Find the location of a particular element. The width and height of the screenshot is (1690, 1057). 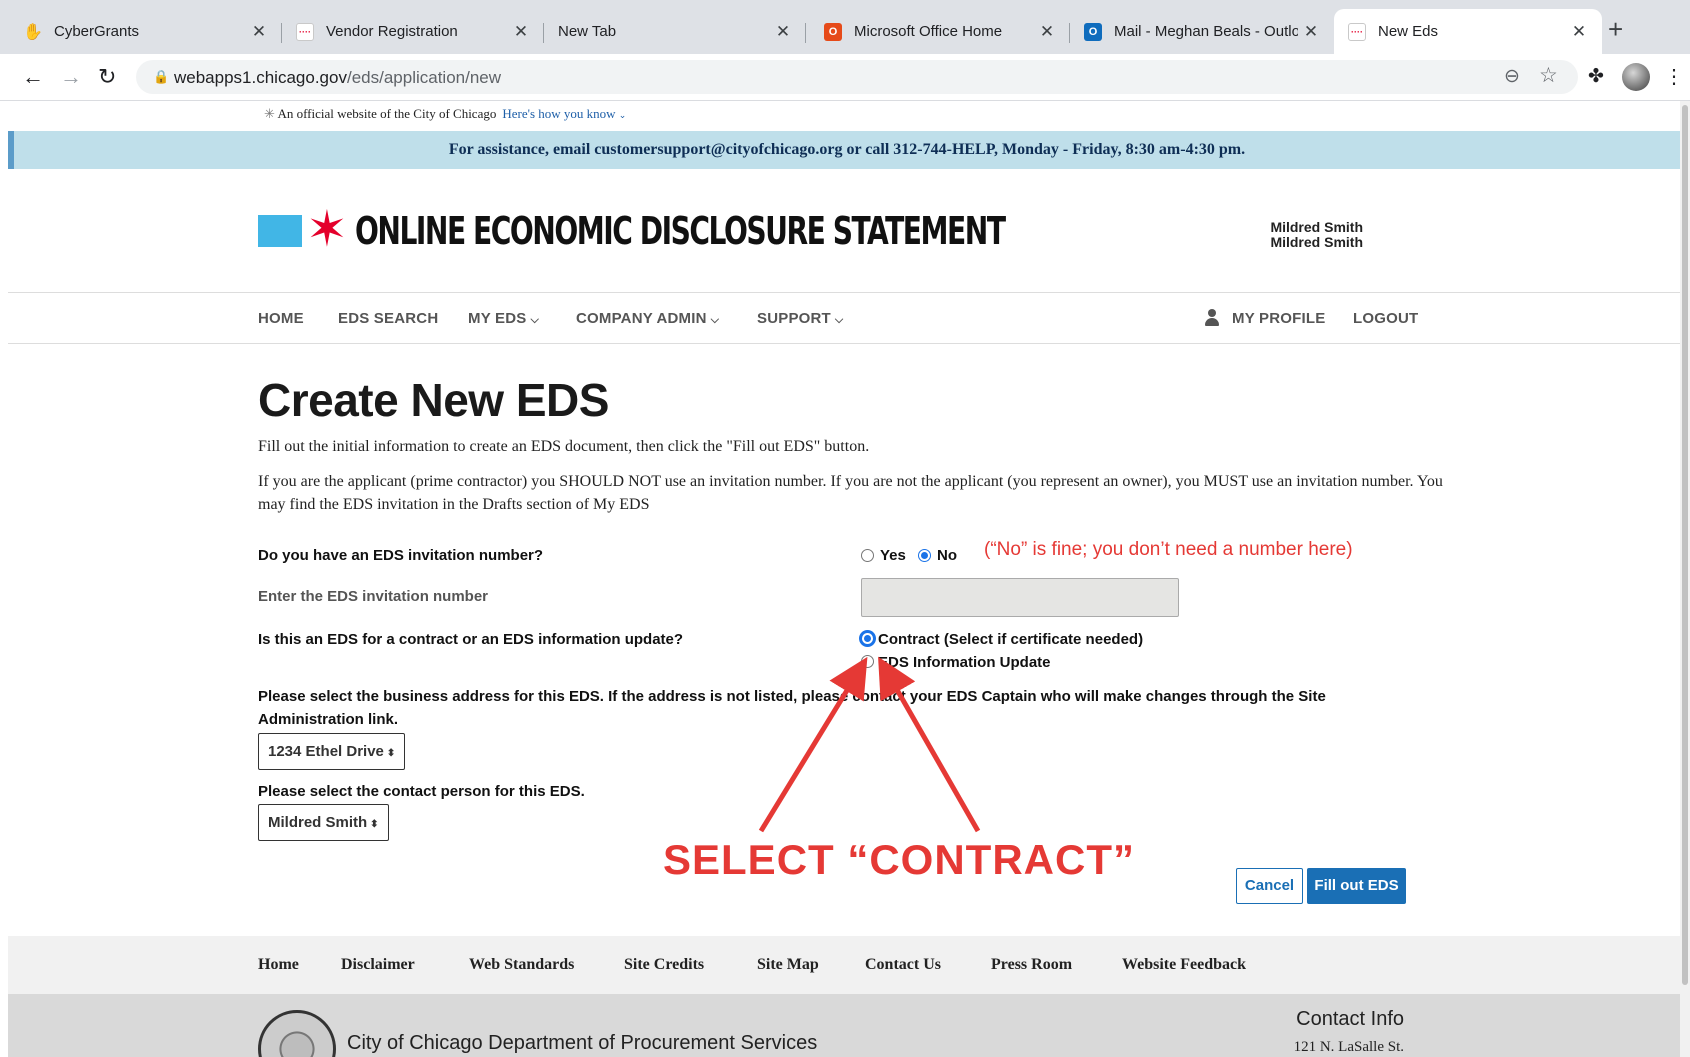

invitation-no-label: No is located at coordinates (947, 555).